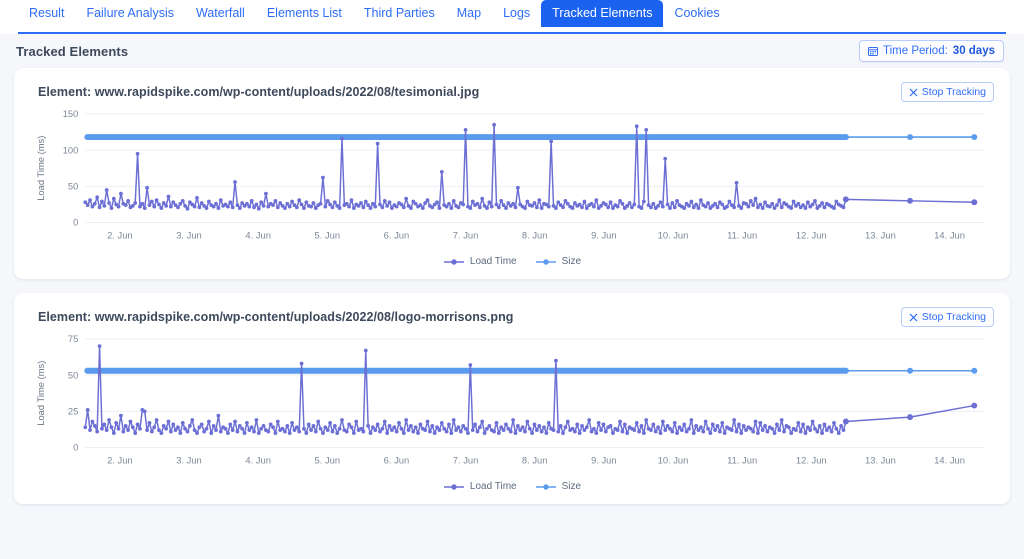 The image size is (1024, 559). What do you see at coordinates (469, 13) in the screenshot?
I see `tab-map: Map` at bounding box center [469, 13].